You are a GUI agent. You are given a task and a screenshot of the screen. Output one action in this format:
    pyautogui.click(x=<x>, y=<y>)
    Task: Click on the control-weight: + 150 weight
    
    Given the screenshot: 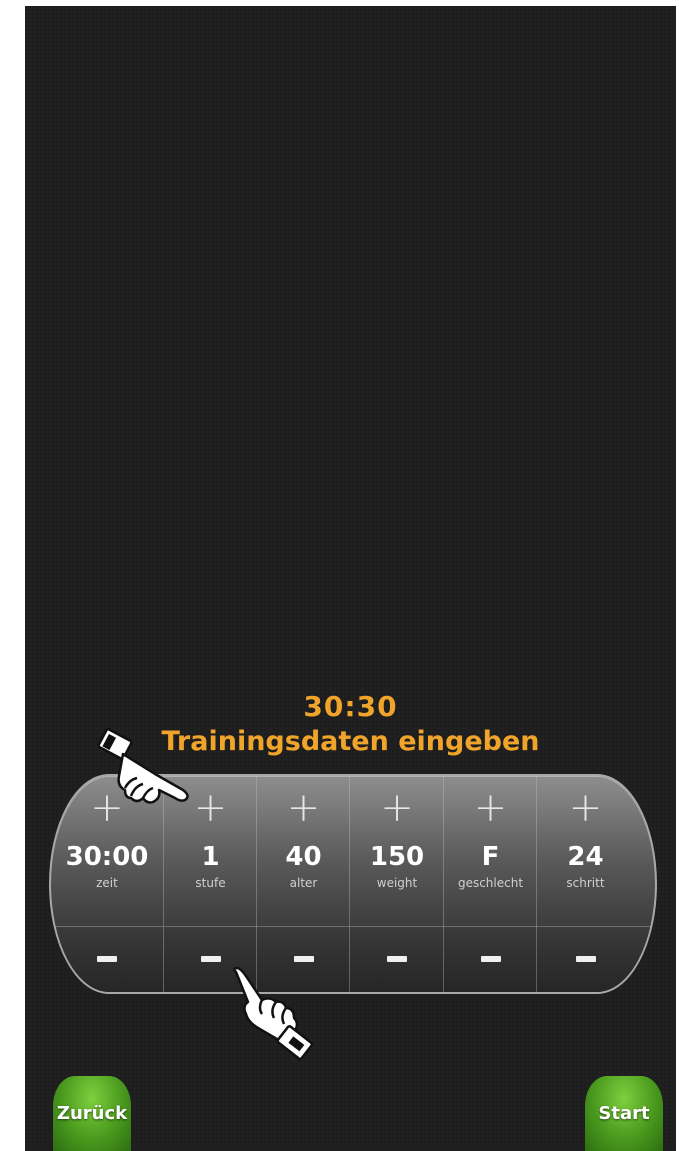 What is the action you would take?
    pyautogui.click(x=396, y=884)
    